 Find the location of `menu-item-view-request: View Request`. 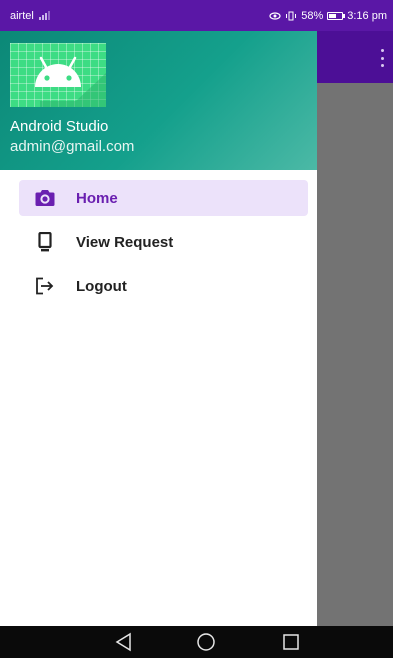

menu-item-view-request: View Request is located at coordinates (163, 242).